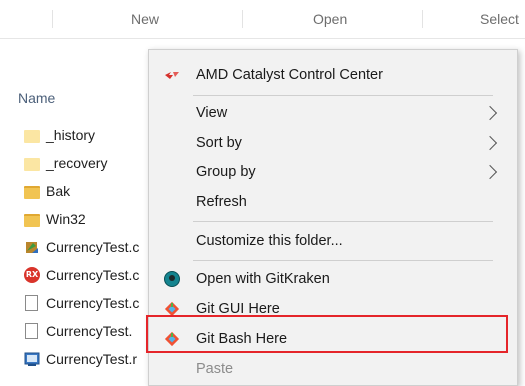 This screenshot has height=386, width=525. What do you see at coordinates (145, 19) in the screenshot?
I see `ribbon-group-new: New` at bounding box center [145, 19].